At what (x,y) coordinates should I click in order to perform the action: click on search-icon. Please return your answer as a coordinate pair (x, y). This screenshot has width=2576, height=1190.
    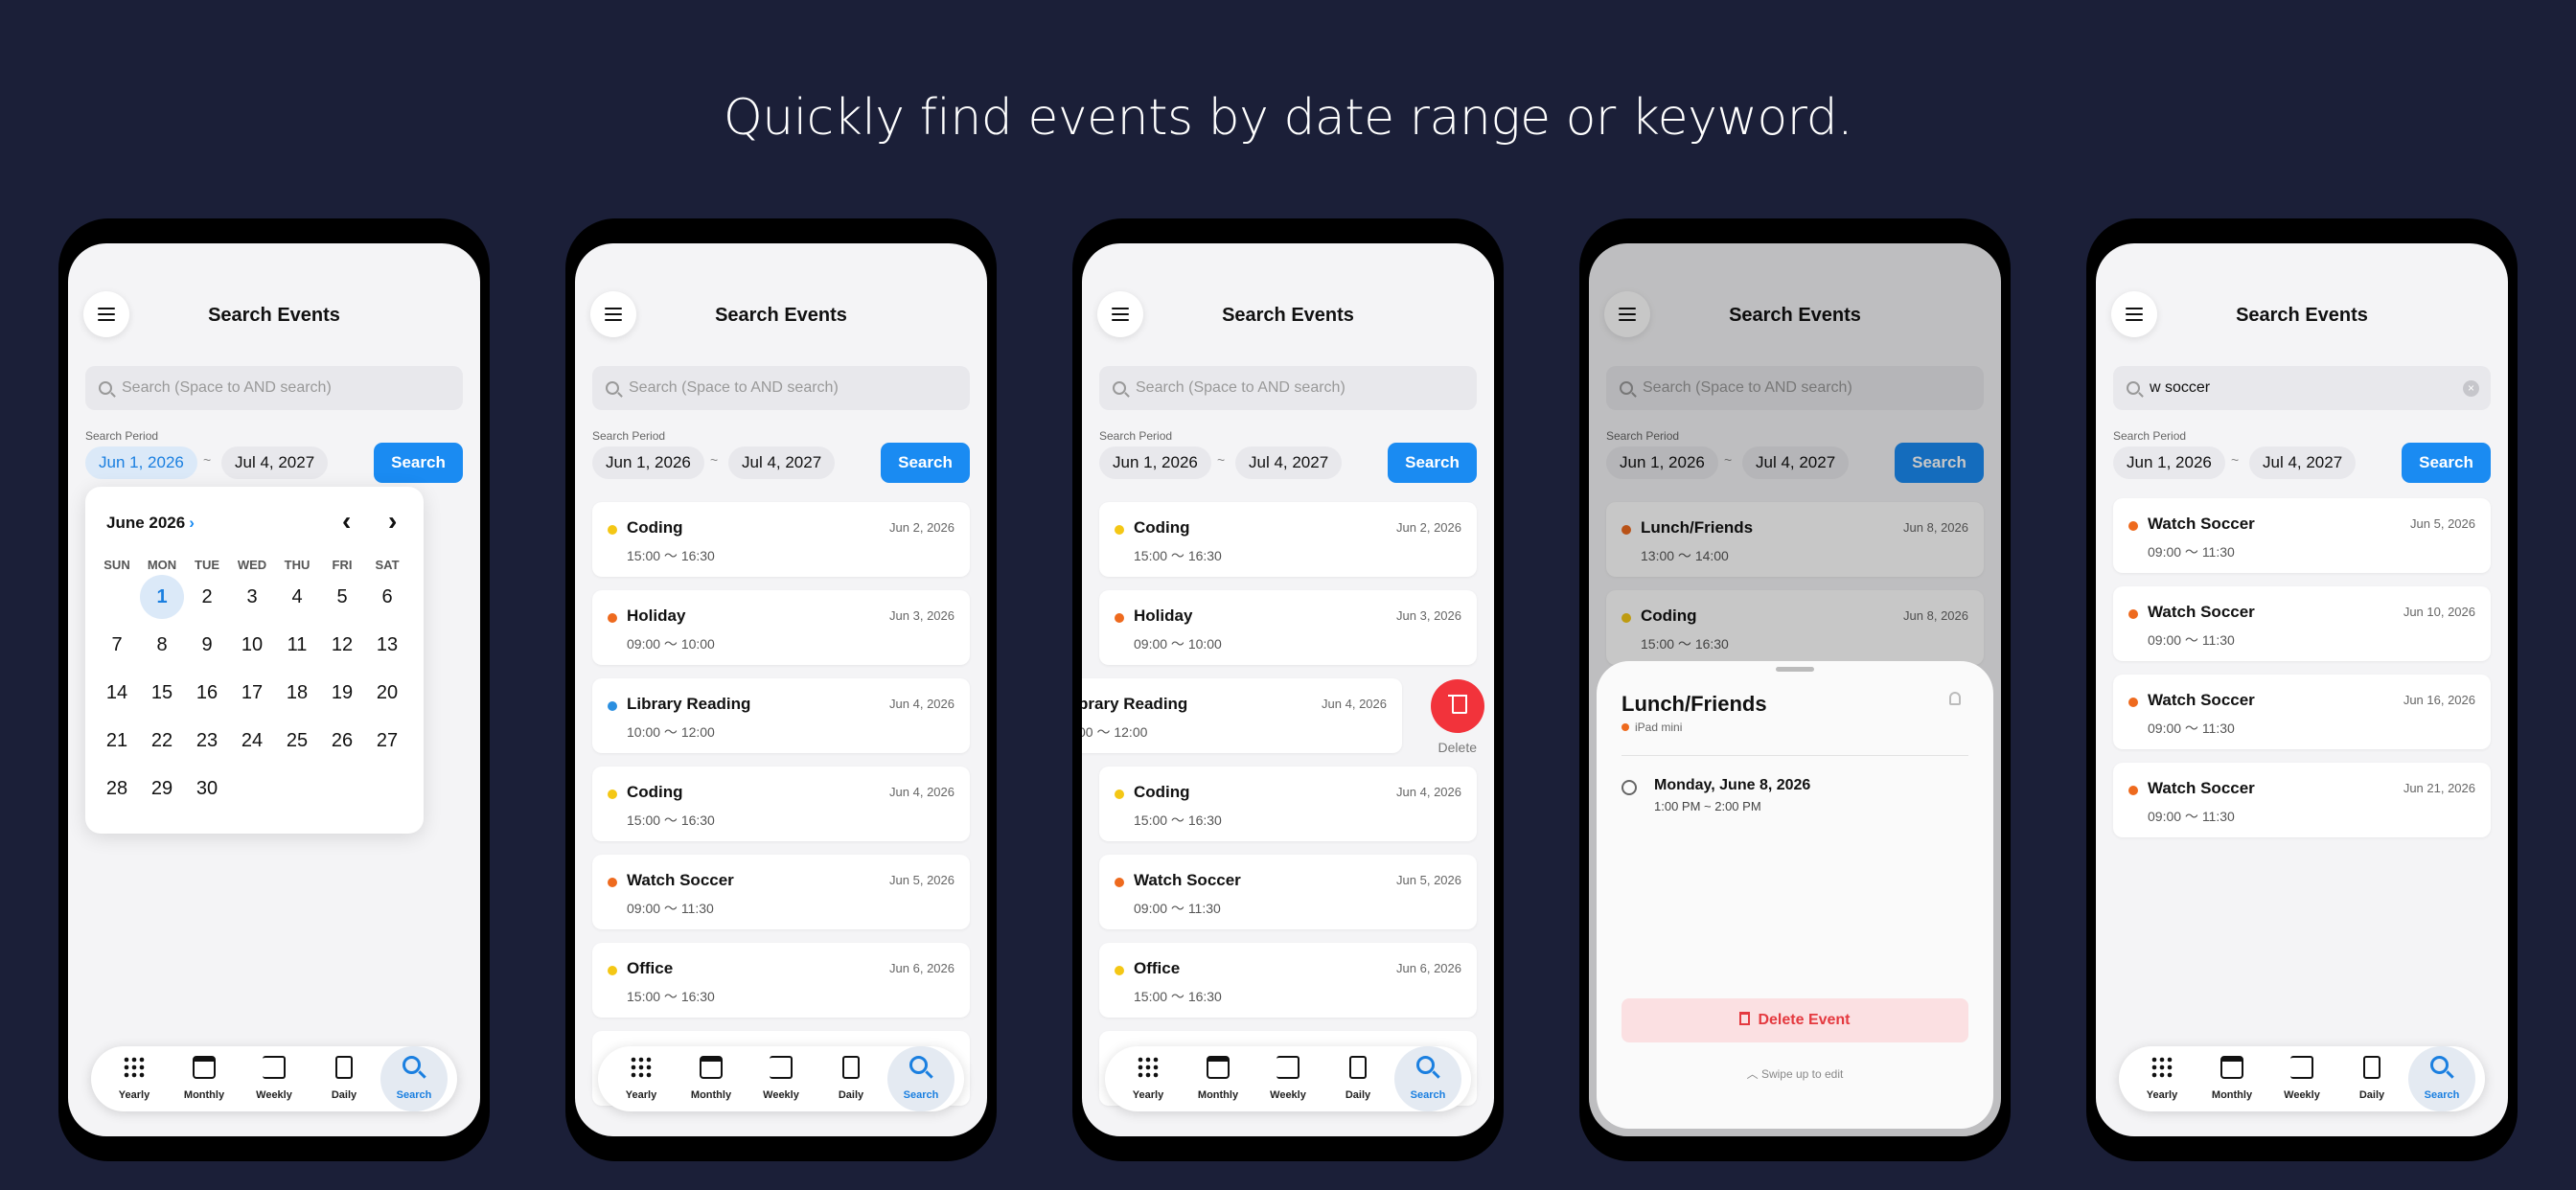
    Looking at the image, I should click on (1425, 1065).